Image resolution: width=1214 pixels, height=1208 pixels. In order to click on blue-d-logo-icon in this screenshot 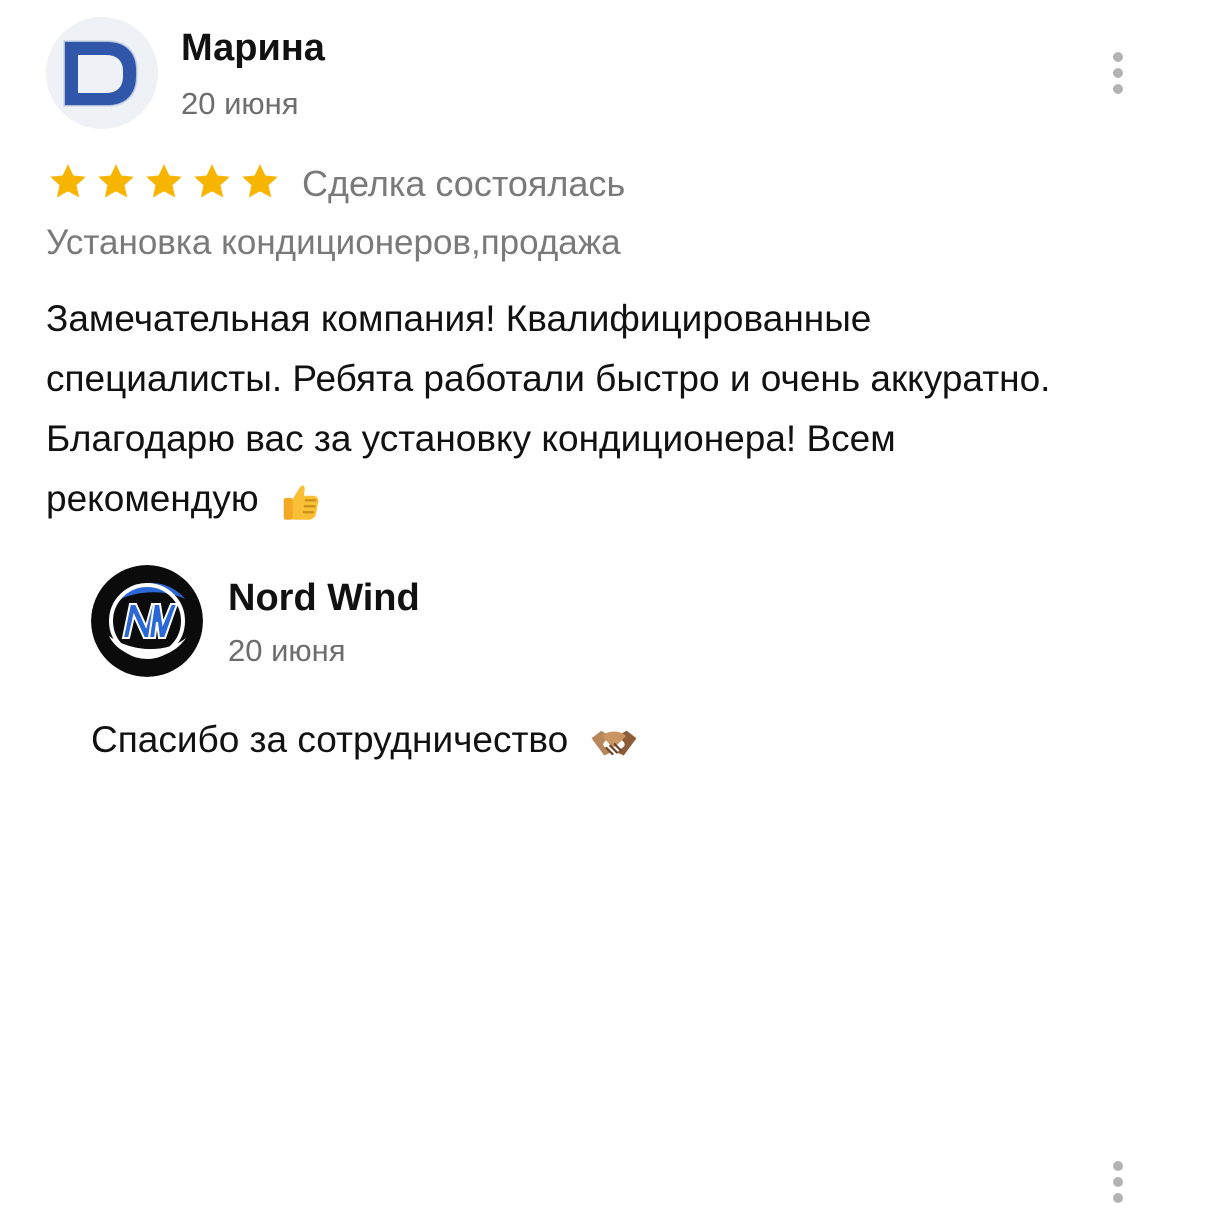, I will do `click(102, 73)`.